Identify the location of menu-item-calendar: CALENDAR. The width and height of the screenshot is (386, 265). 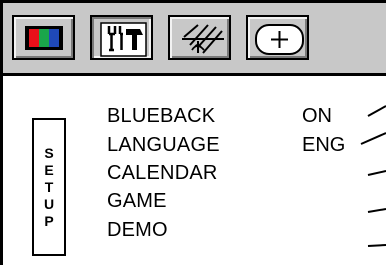
(162, 173).